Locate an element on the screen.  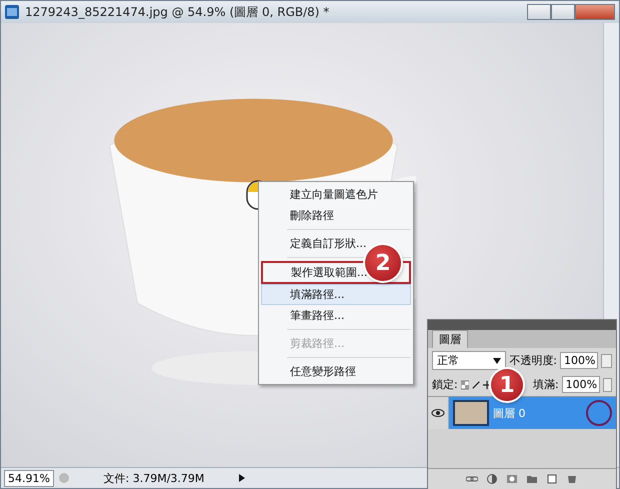
layers-tab: 圖層 is located at coordinates (450, 339).